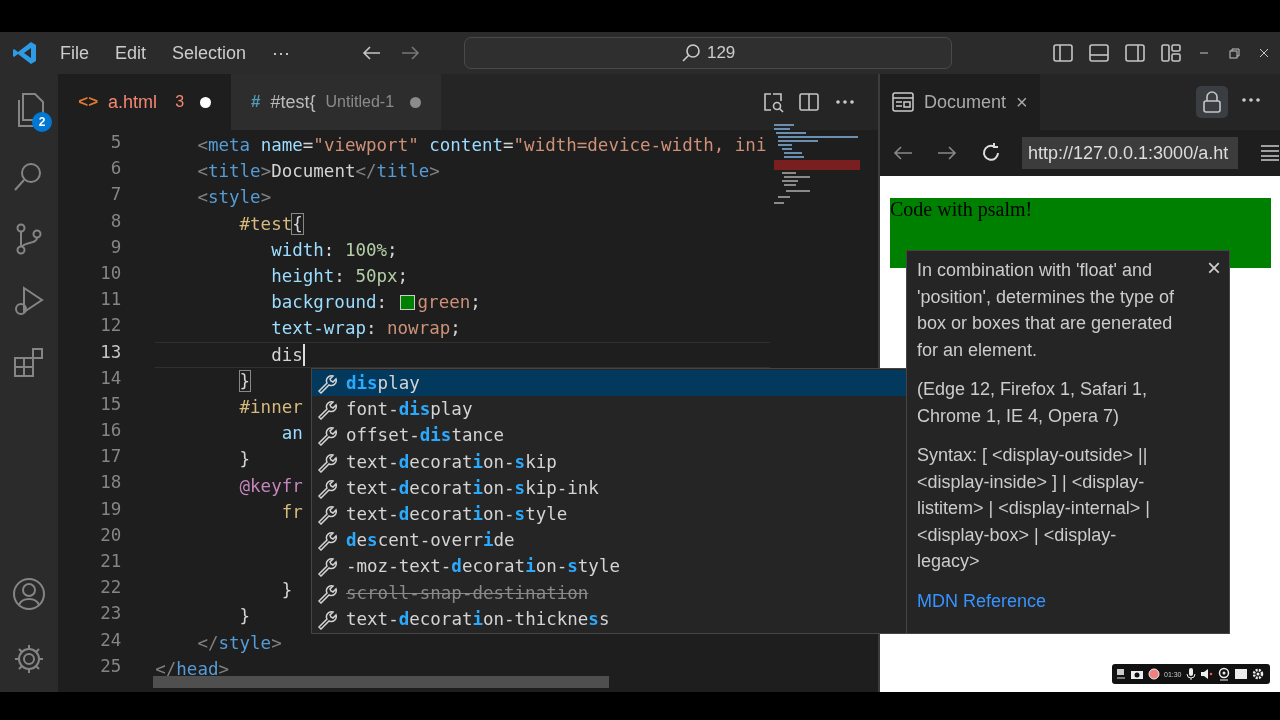  What do you see at coordinates (381, 682) in the screenshot?
I see `horizontal-scrollbar` at bounding box center [381, 682].